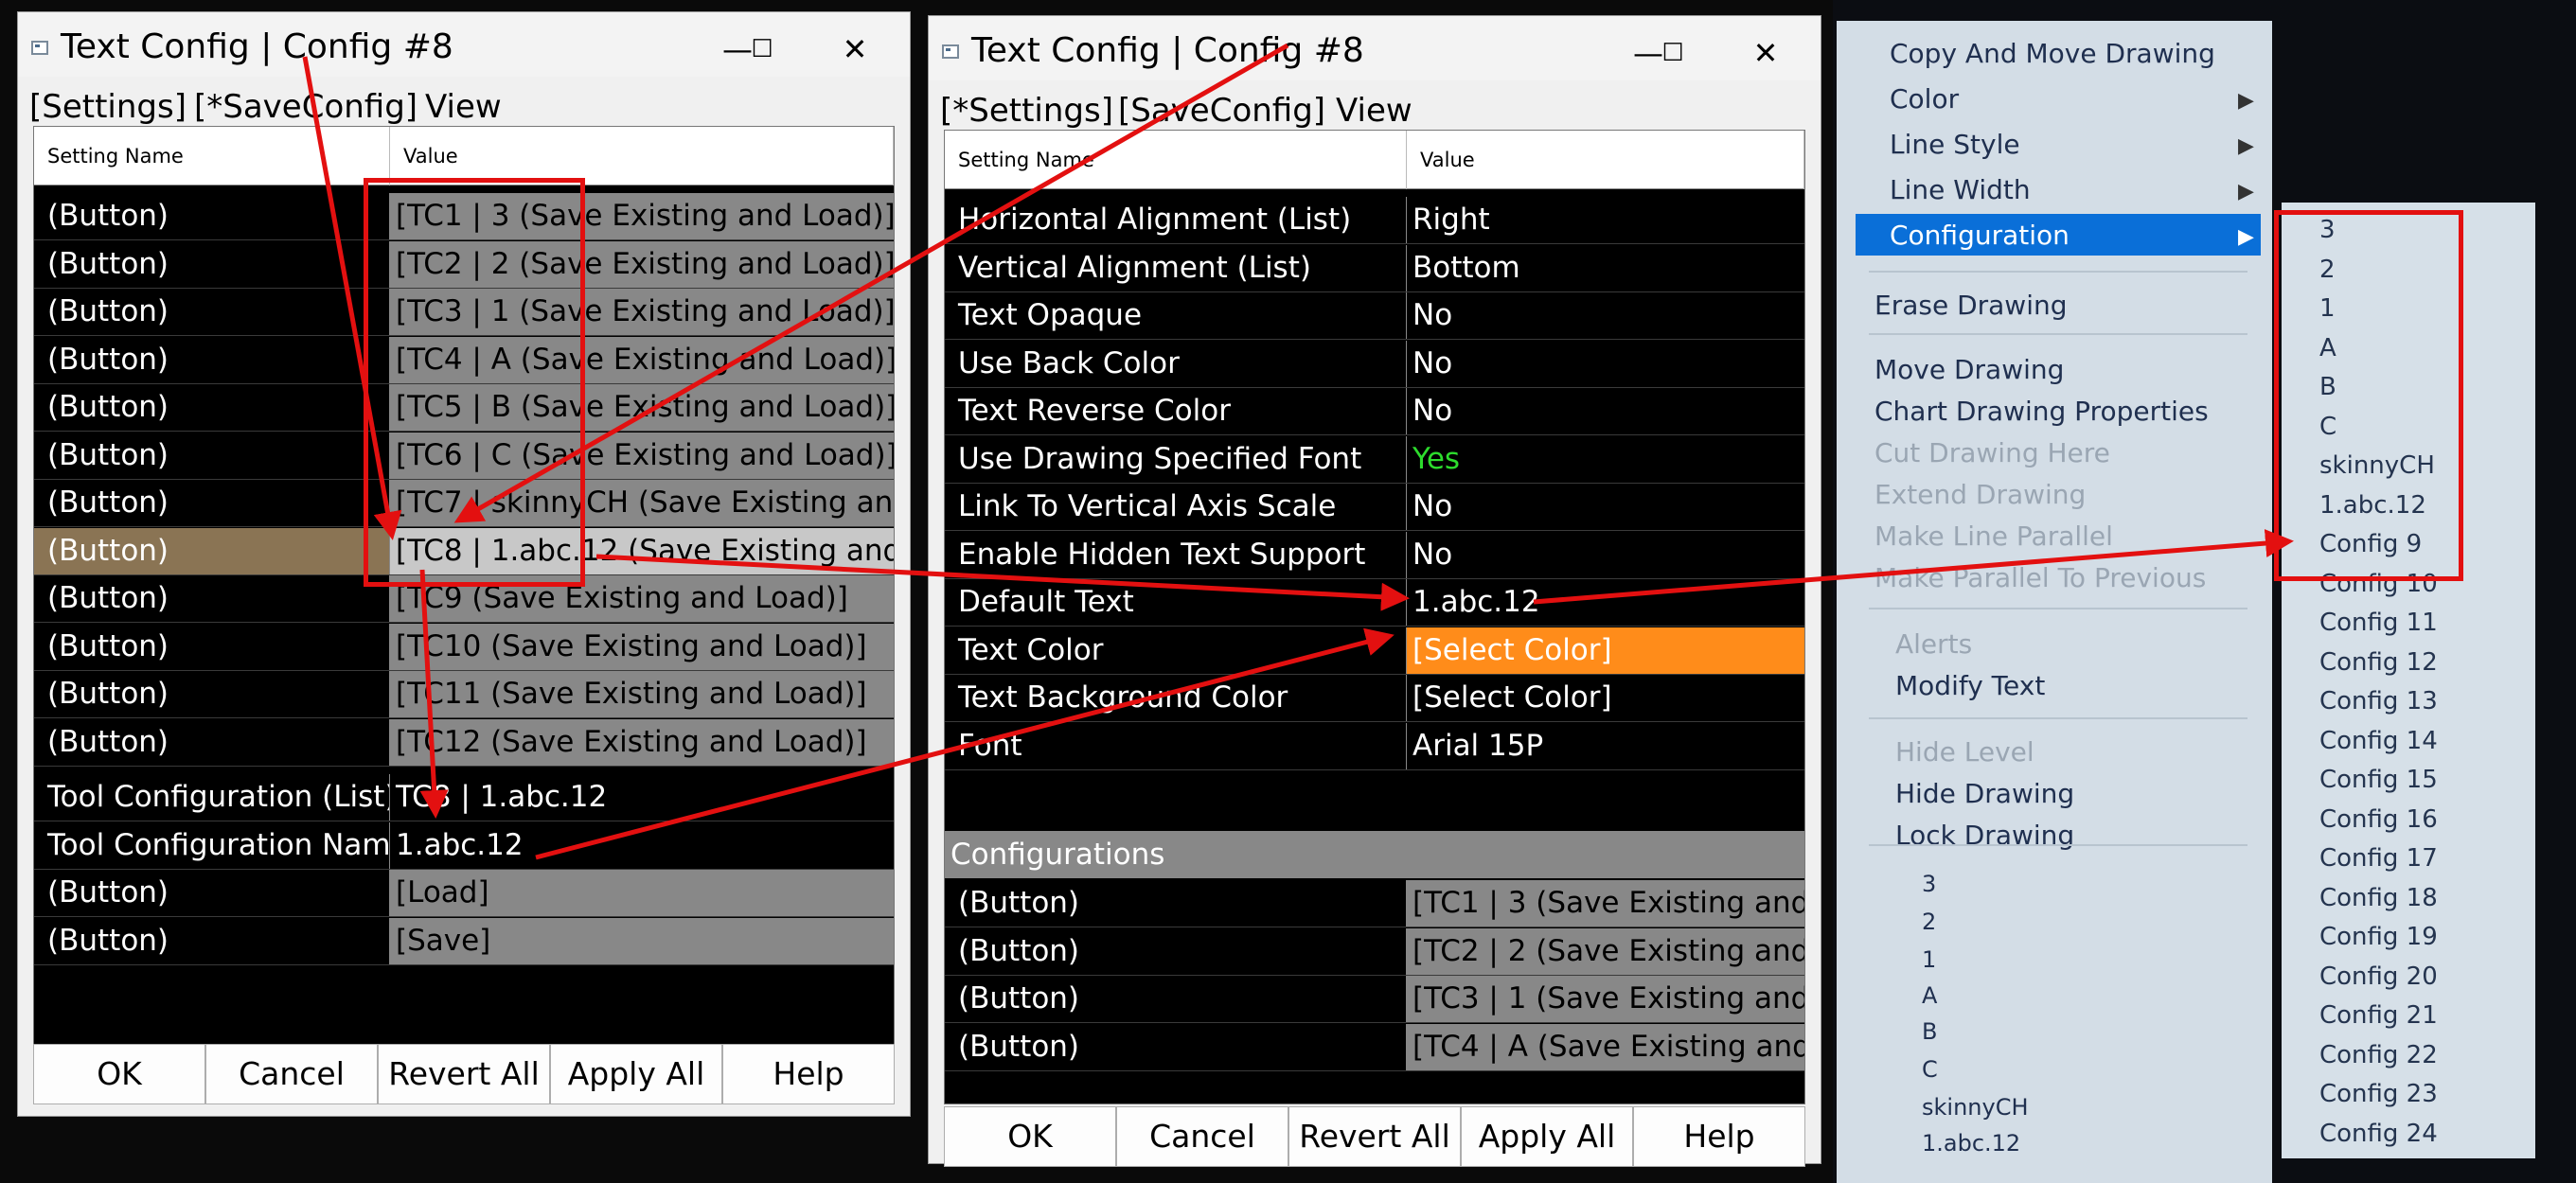 This screenshot has height=1183, width=2576. What do you see at coordinates (2328, 308) in the screenshot?
I see `submenu-item: 1` at bounding box center [2328, 308].